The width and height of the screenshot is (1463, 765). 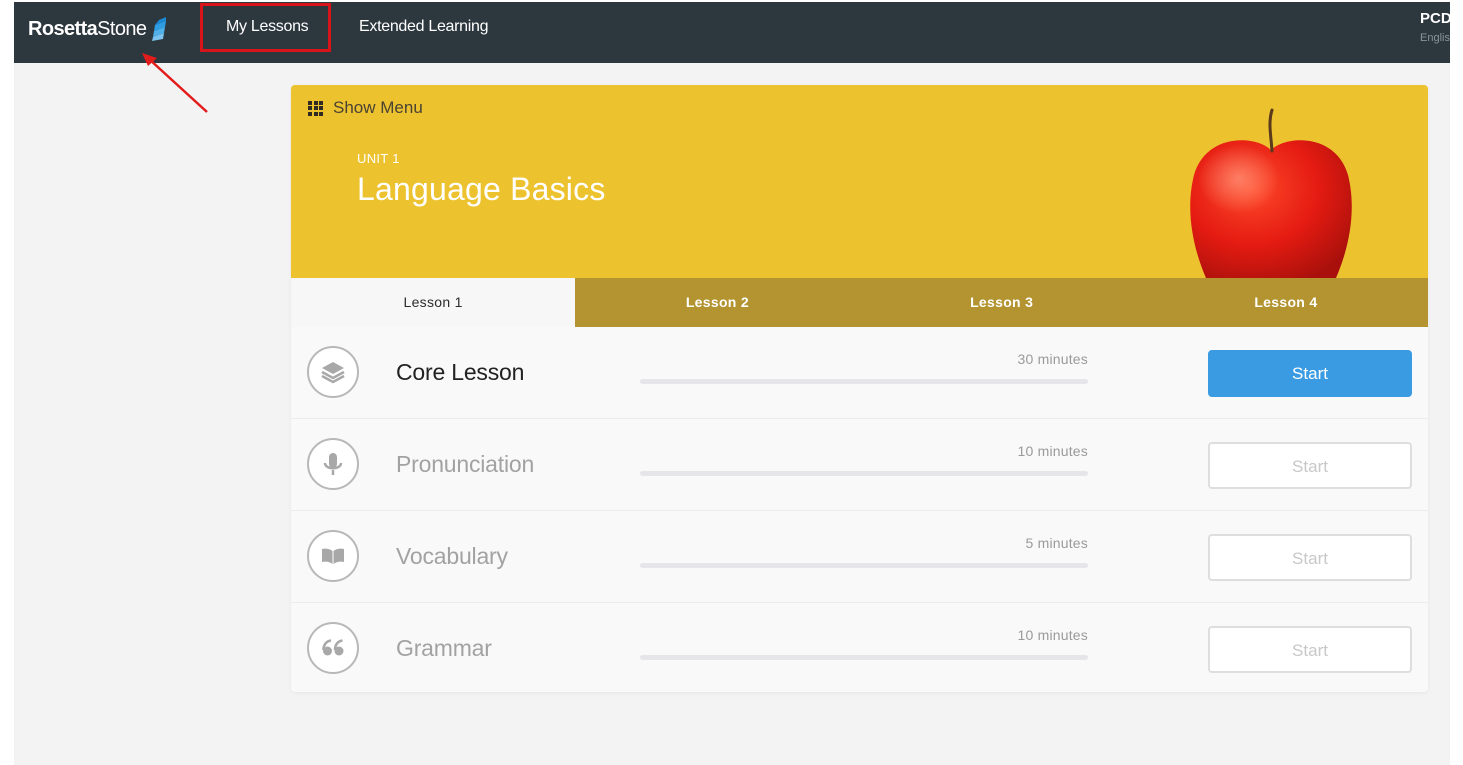 I want to click on start-vocabulary-button: Start, so click(x=1310, y=557).